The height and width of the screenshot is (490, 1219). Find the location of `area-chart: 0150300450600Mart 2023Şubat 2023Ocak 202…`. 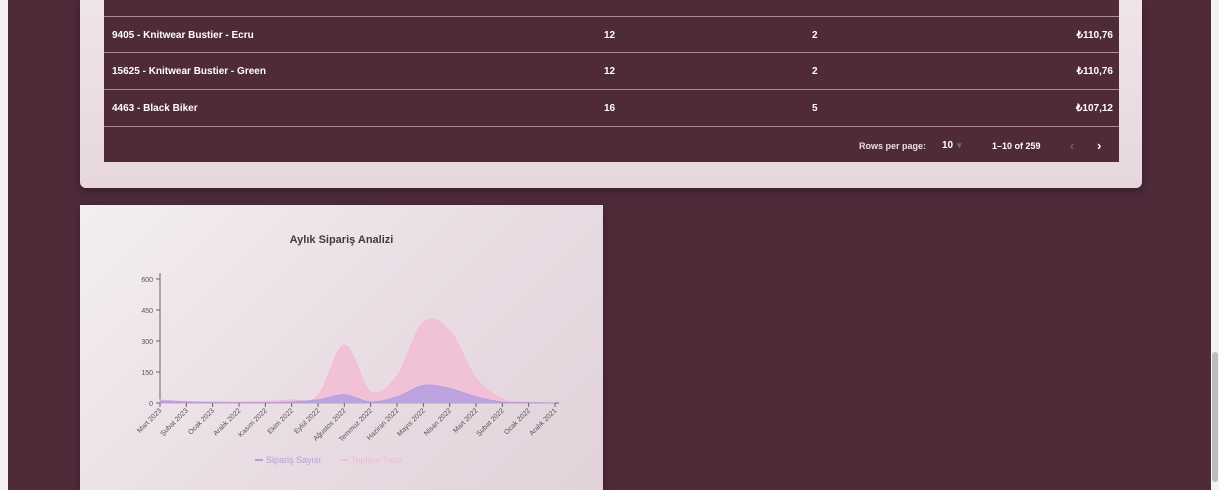

area-chart: 0150300450600Mart 2023Şubat 2023Ocak 202… is located at coordinates (347, 369).